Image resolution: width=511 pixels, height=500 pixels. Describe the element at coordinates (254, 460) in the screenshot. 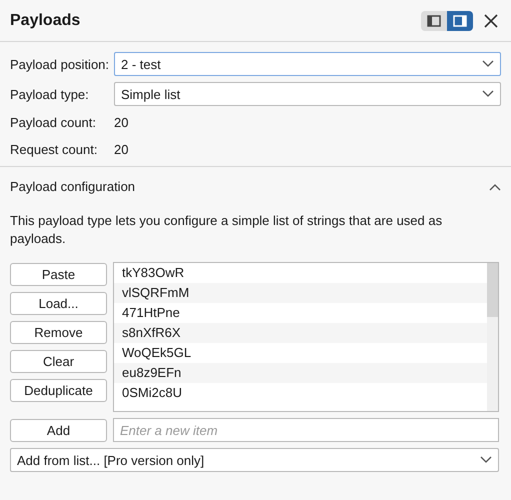

I see `add-from-list-select: Add from list... [Pro version only]` at that location.